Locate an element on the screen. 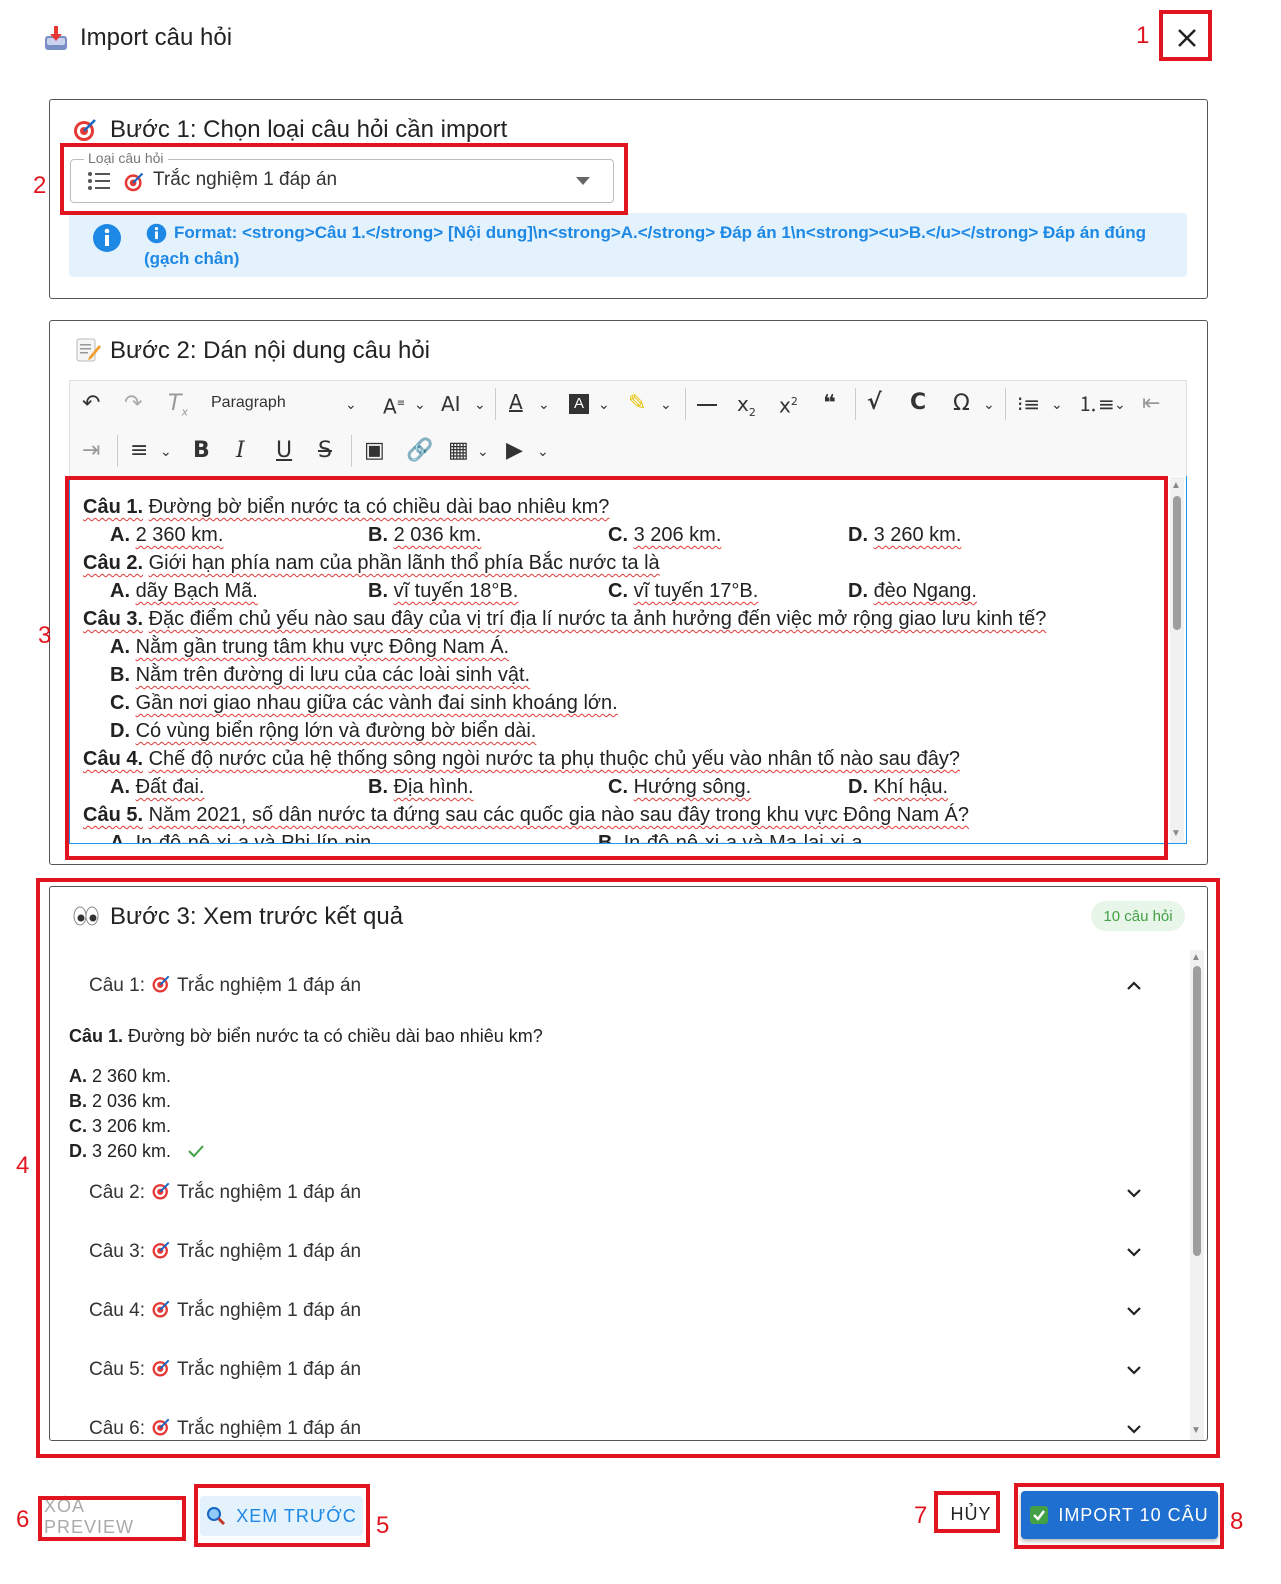  annotation-marker-2: 2 is located at coordinates (40, 185).